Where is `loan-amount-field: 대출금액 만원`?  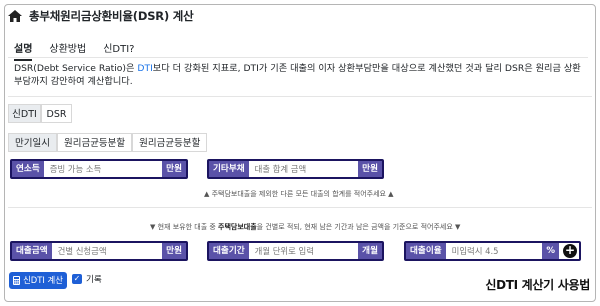 loan-amount-field: 대출금액 만원 is located at coordinates (99, 251).